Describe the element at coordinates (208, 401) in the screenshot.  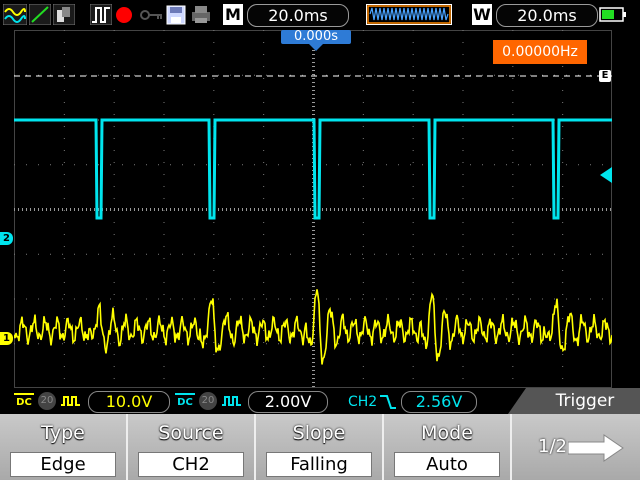
I see `ch2-bandwidth-limit-icon: 20` at that location.